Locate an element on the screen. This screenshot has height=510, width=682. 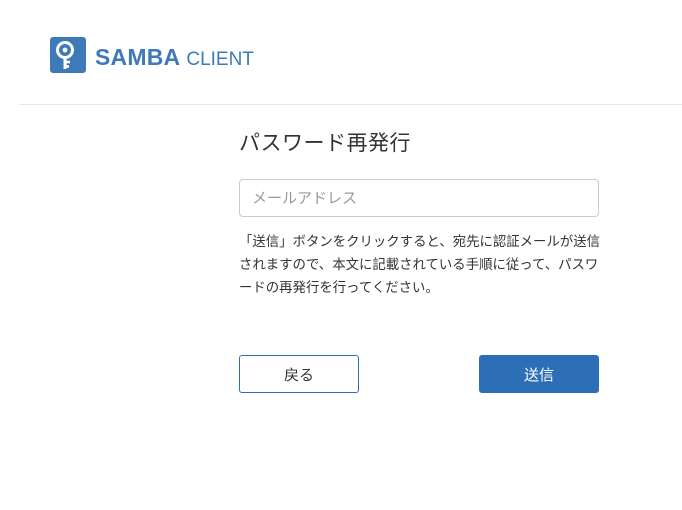
email-input is located at coordinates (419, 198).